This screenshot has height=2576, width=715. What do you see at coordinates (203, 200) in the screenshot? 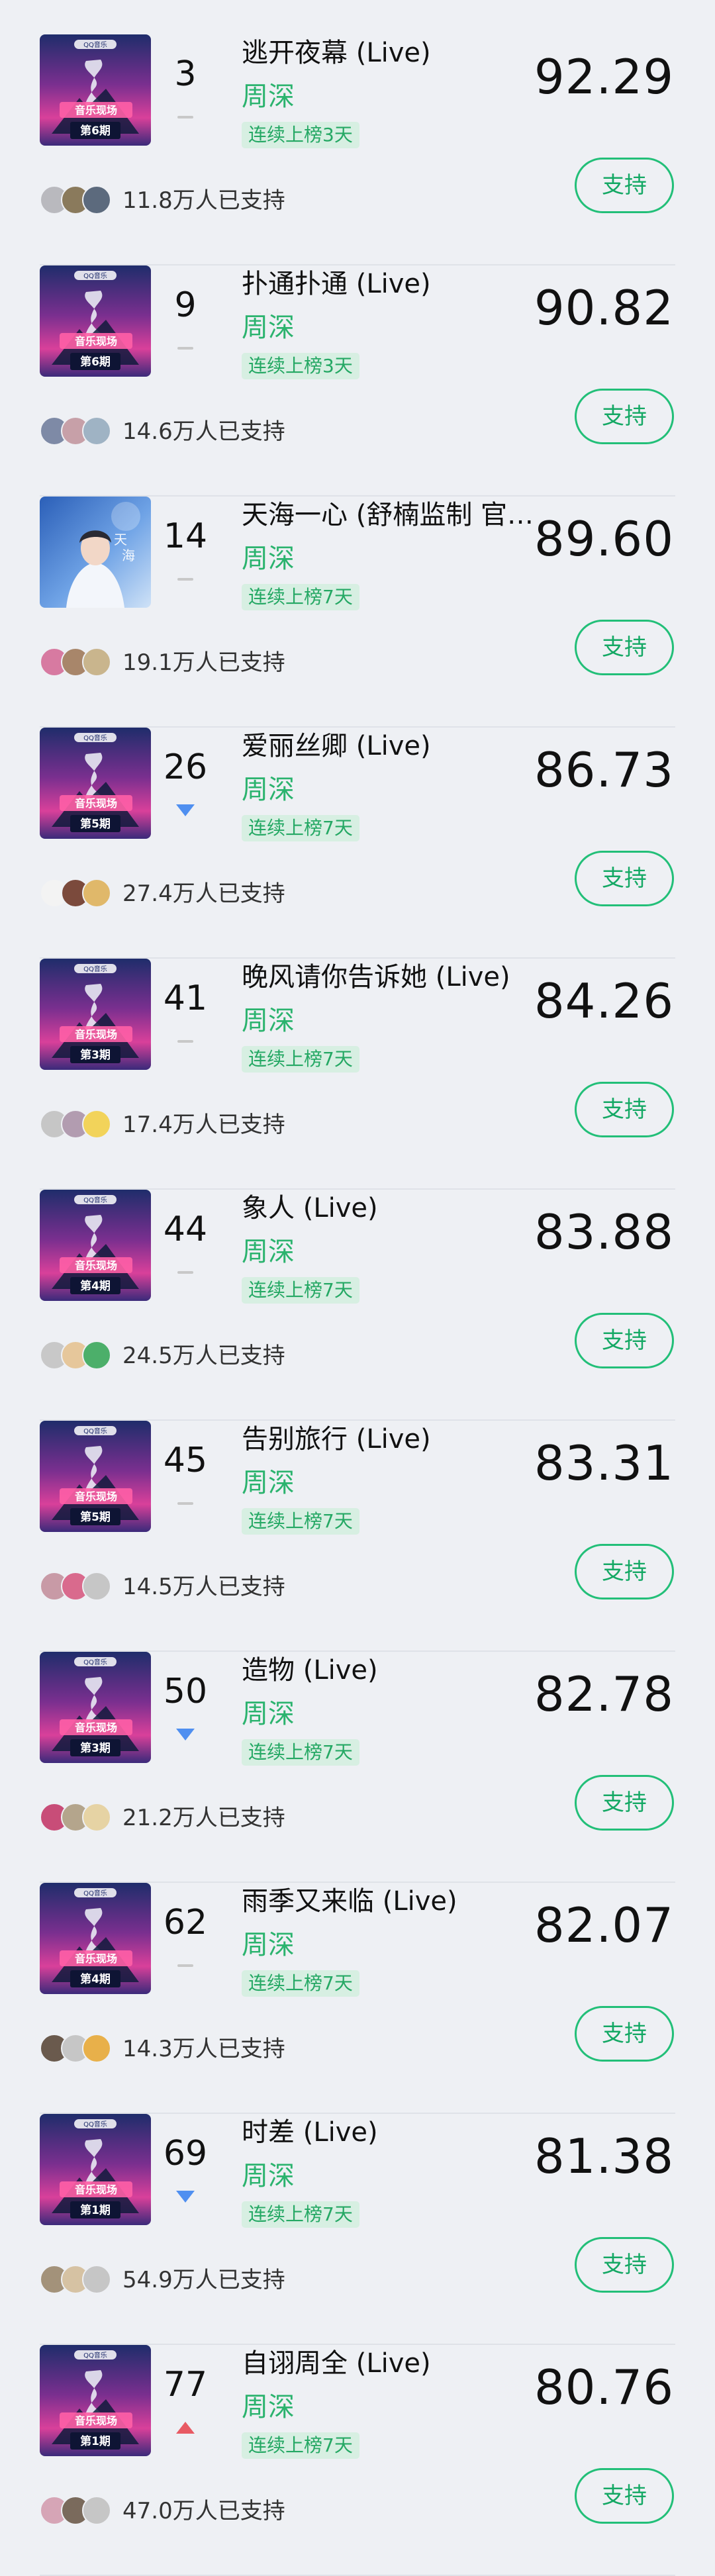
I see `supporter-count: 11.8万人已支持` at bounding box center [203, 200].